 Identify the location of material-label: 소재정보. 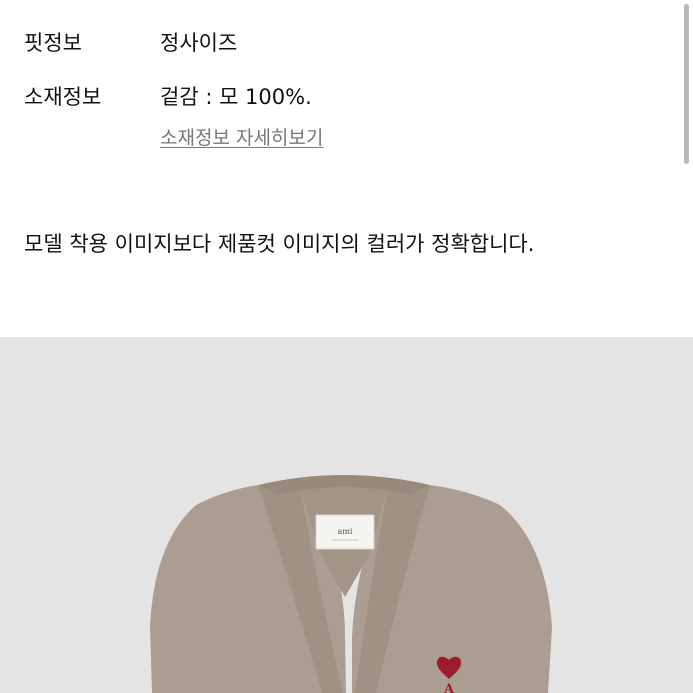
(63, 97).